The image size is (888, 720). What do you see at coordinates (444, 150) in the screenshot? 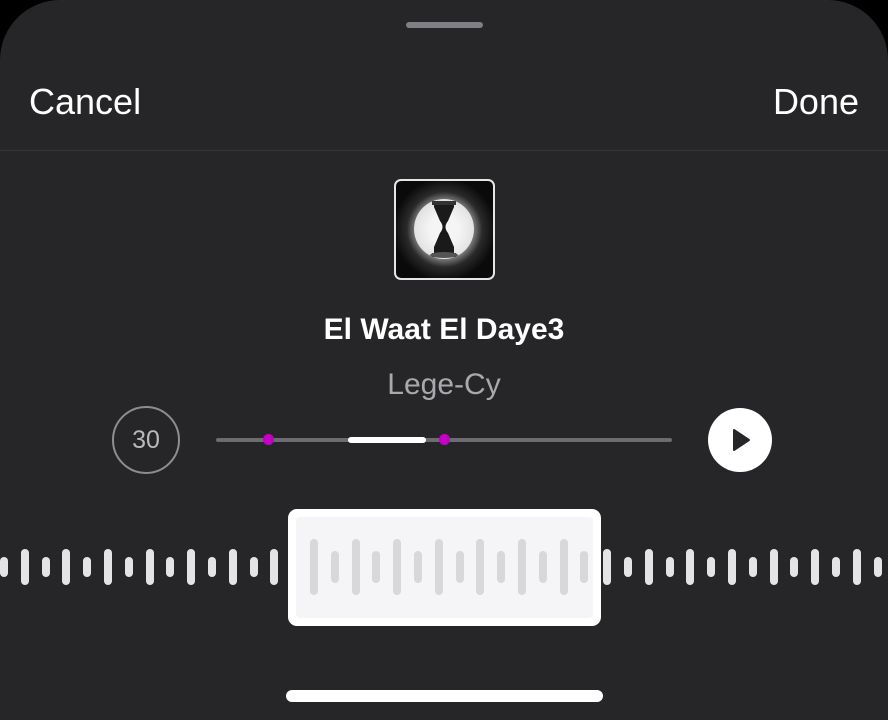
I see `header-divider` at bounding box center [444, 150].